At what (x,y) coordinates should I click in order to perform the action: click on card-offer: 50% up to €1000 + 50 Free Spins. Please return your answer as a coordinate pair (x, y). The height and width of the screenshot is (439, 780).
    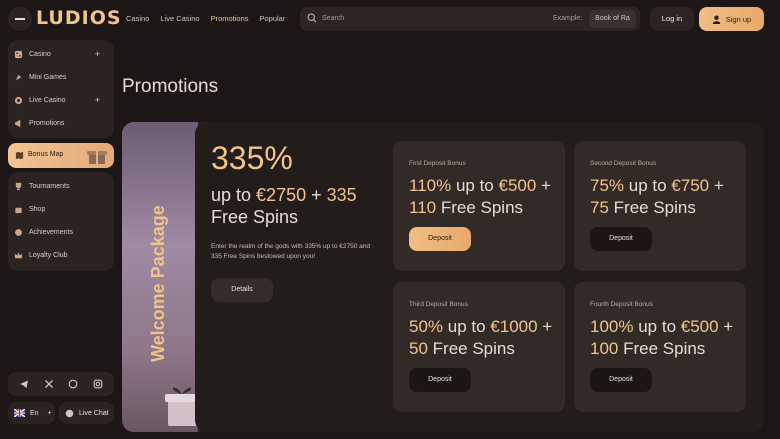
    Looking at the image, I should click on (481, 337).